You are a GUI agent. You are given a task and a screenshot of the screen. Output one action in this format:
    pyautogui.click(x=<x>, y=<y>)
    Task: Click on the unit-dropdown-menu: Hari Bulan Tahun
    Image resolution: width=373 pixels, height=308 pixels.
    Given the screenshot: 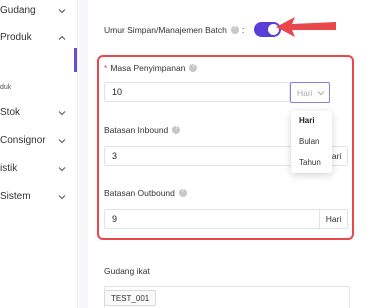 What is the action you would take?
    pyautogui.click(x=311, y=142)
    